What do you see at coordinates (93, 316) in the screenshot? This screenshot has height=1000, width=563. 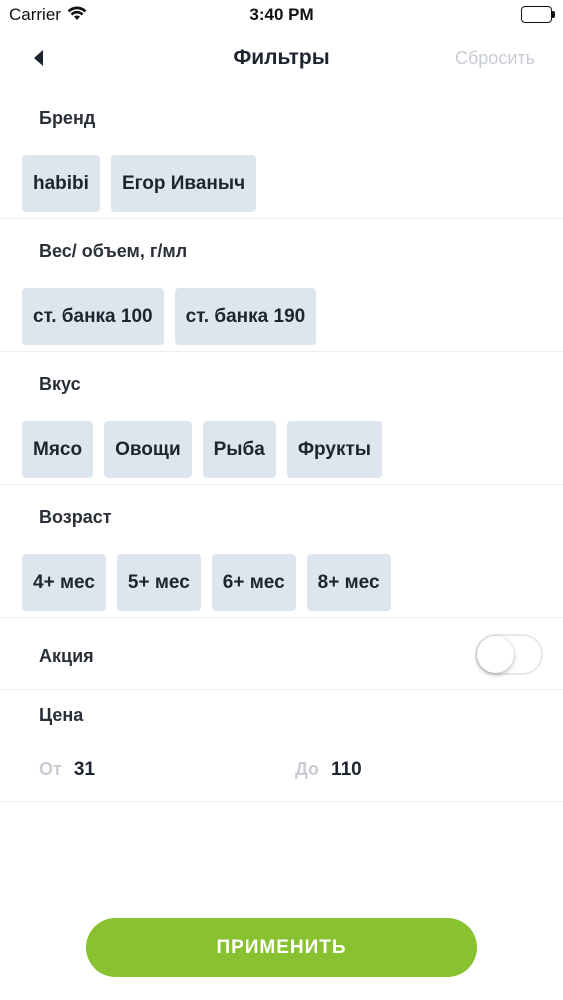 I see `filter-chip: ст. банка 100` at bounding box center [93, 316].